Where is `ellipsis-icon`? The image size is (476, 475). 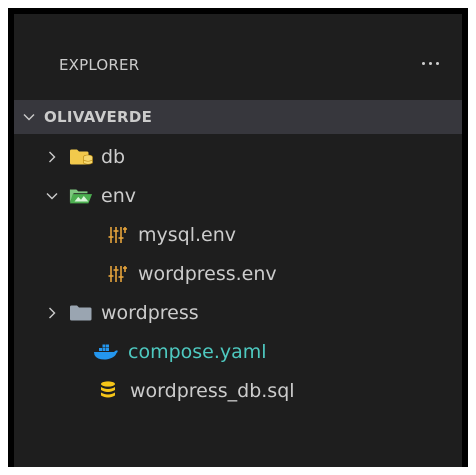 ellipsis-icon is located at coordinates (430, 63).